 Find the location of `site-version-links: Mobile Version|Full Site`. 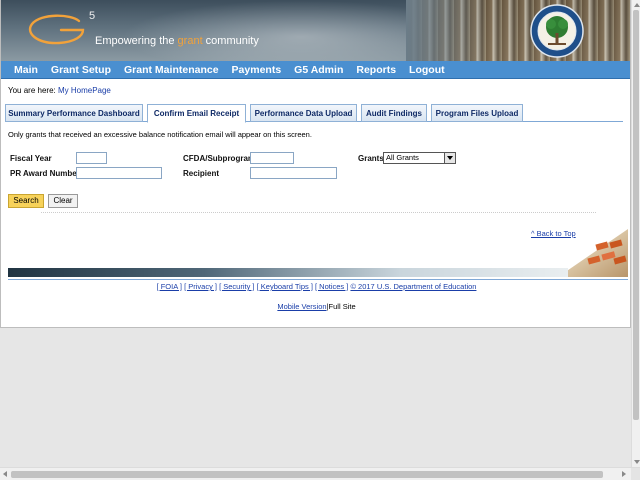

site-version-links: Mobile Version|Full Site is located at coordinates (315, 306).